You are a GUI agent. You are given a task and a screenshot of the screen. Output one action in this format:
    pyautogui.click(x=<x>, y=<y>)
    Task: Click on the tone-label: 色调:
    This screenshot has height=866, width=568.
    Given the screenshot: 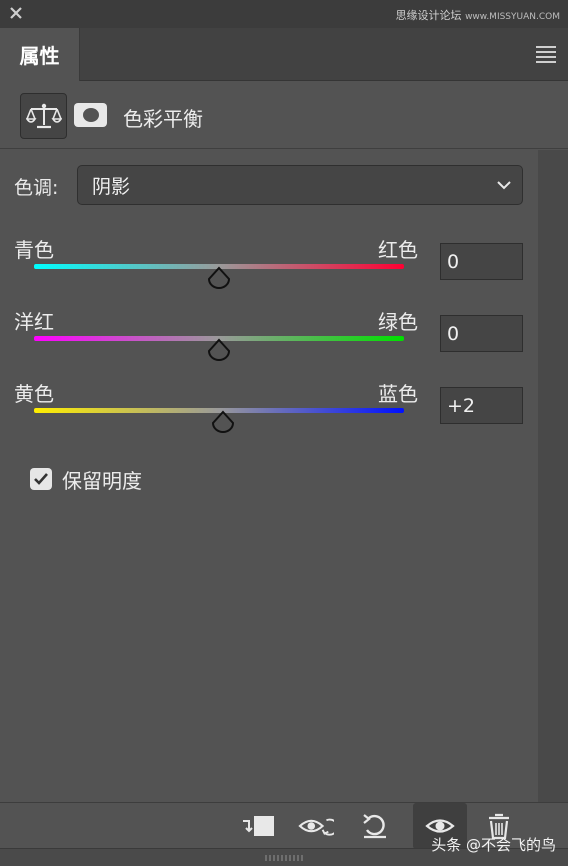 What is the action you would take?
    pyautogui.click(x=36, y=188)
    